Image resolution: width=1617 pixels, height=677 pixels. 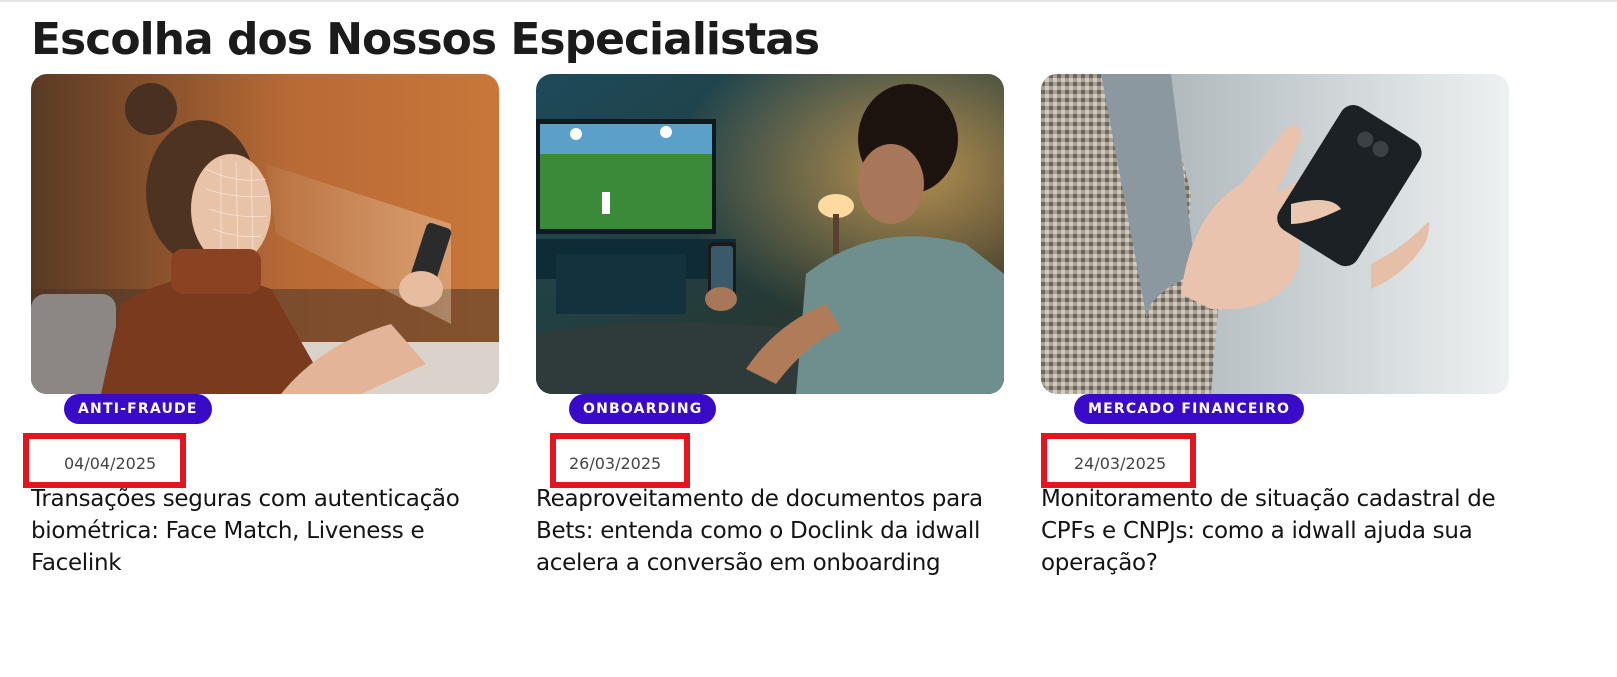 What do you see at coordinates (1189, 409) in the screenshot?
I see `category-badge: MERCADO FINANCEIRO` at bounding box center [1189, 409].